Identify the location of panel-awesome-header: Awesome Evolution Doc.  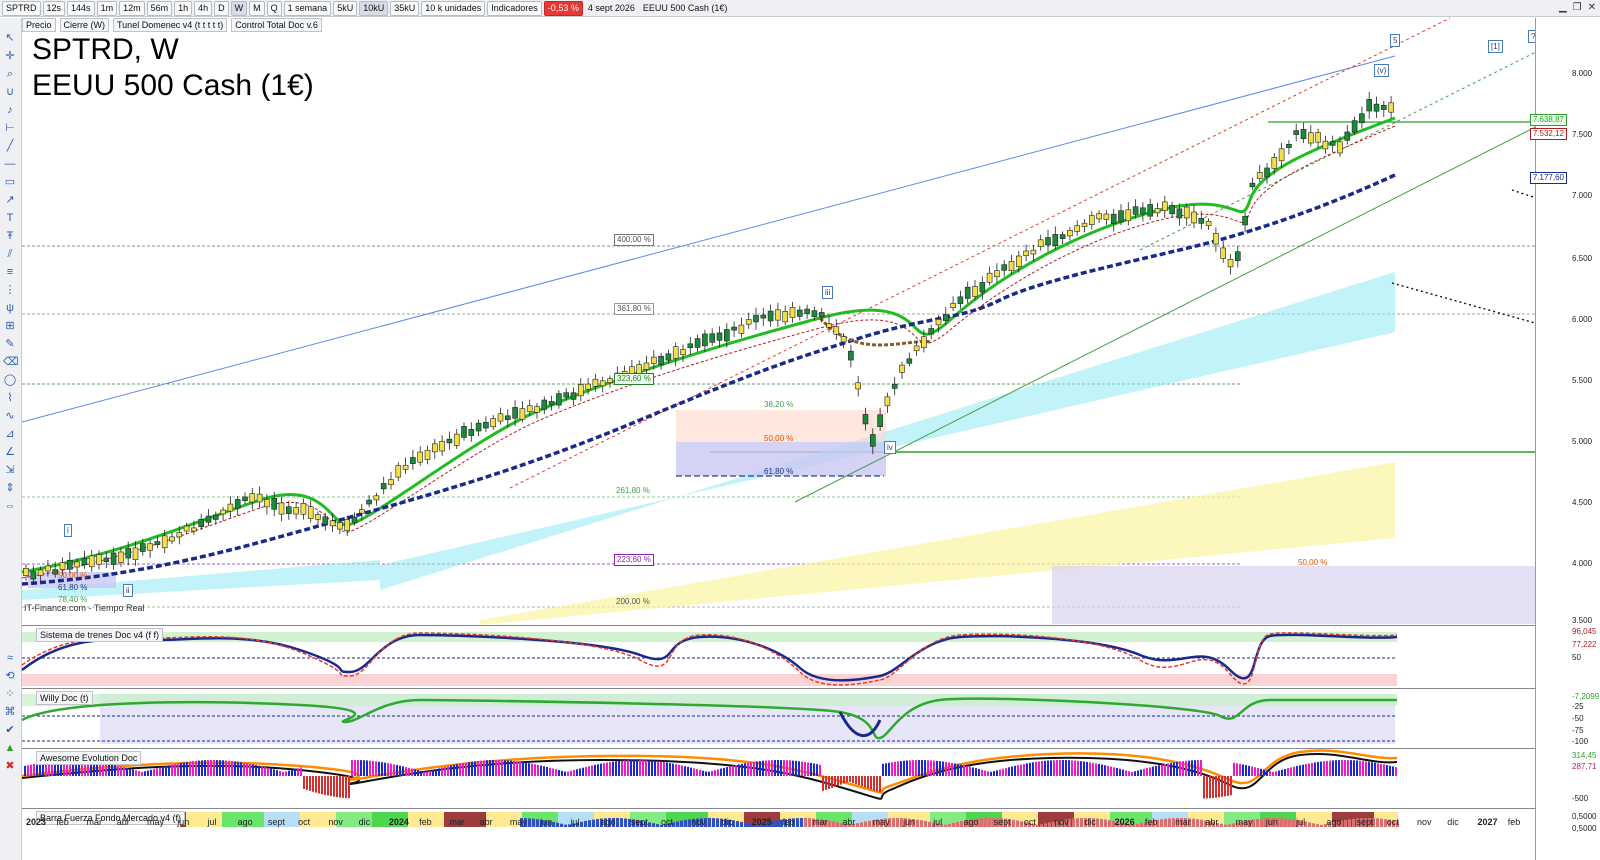
(89, 758).